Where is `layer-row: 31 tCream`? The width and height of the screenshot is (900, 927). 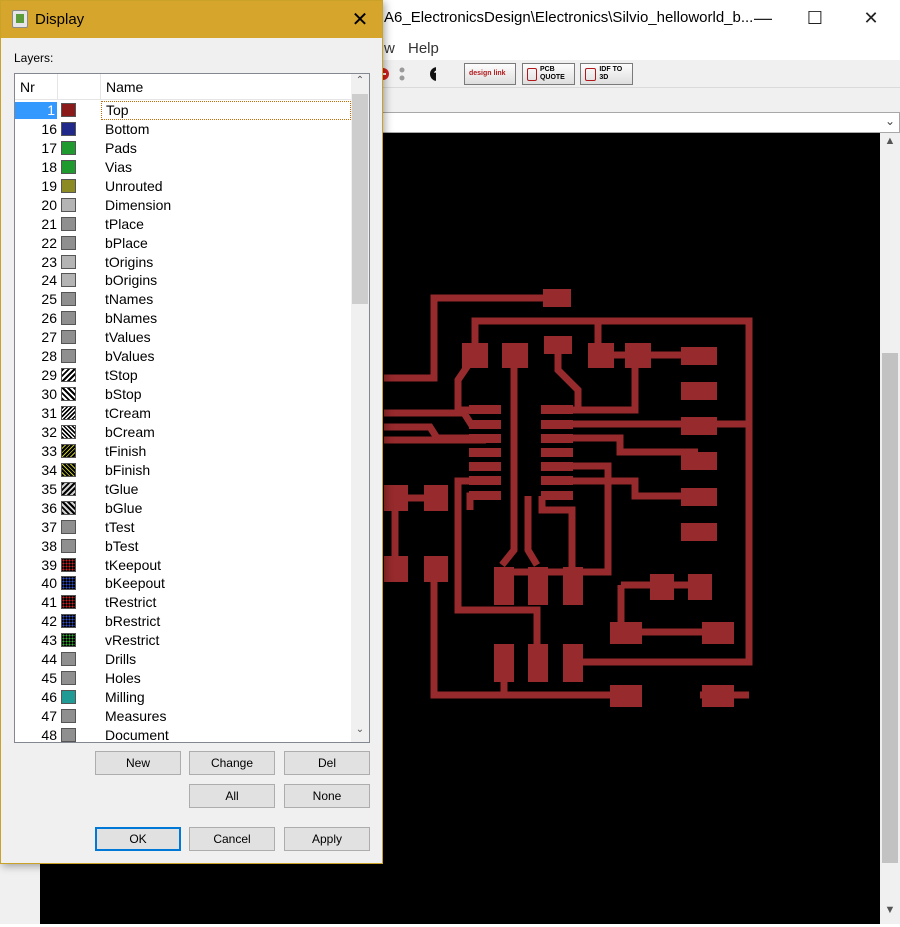 layer-row: 31 tCream is located at coordinates (183, 413).